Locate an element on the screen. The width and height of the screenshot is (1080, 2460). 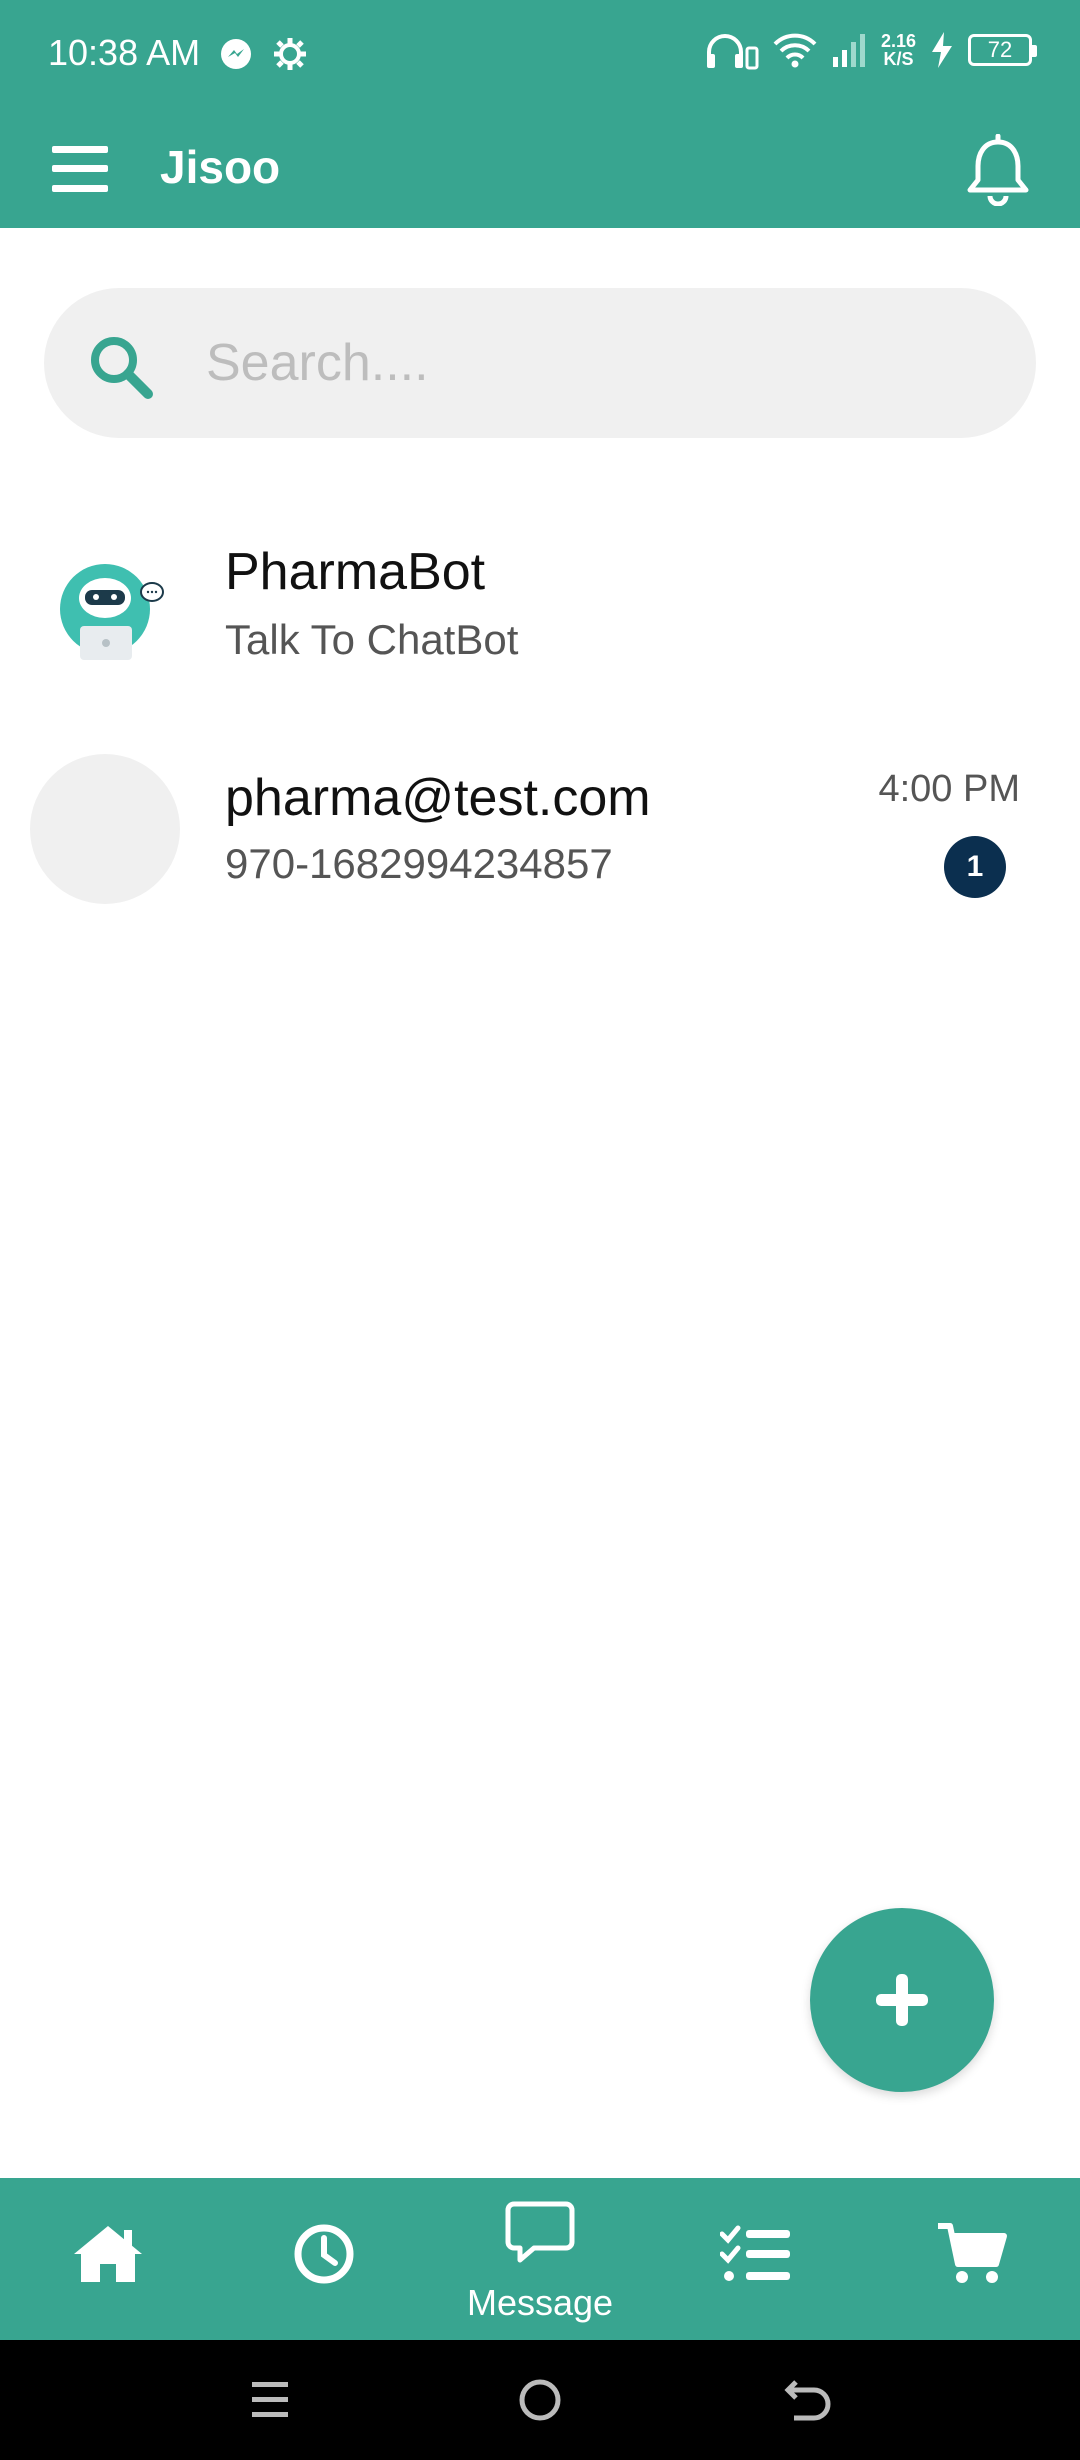
settings-gear-icon is located at coordinates (290, 54).